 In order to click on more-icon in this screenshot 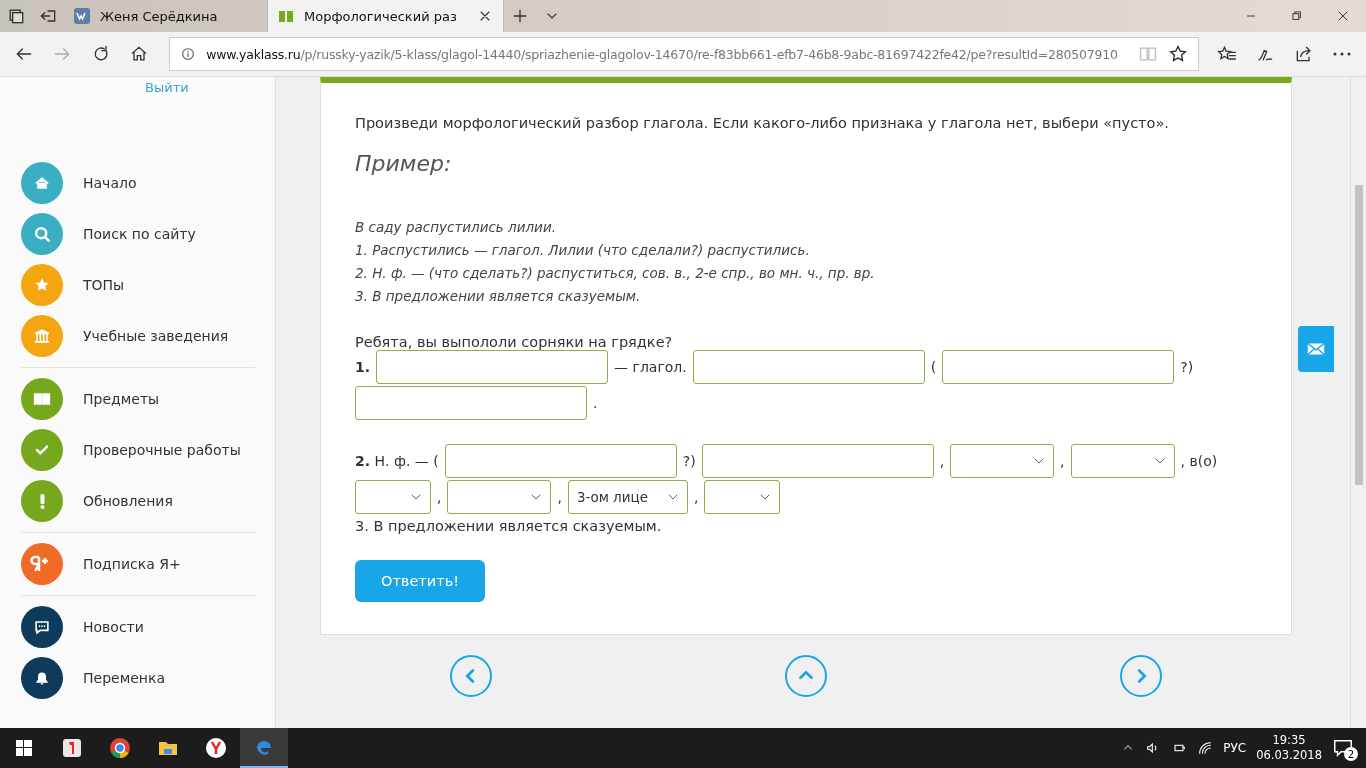, I will do `click(1341, 54)`.